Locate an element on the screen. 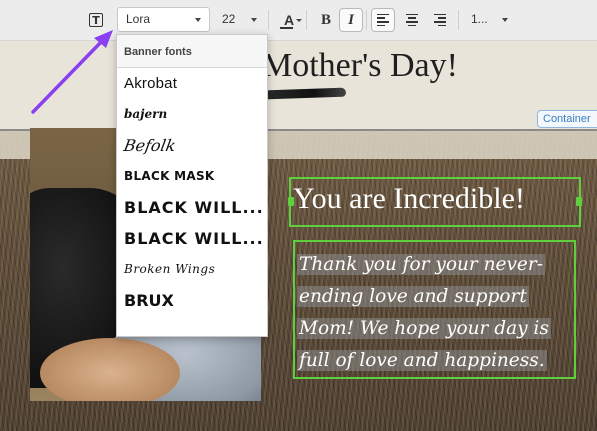 The width and height of the screenshot is (597, 431). annotation-arrow-icon is located at coordinates (72, 72).